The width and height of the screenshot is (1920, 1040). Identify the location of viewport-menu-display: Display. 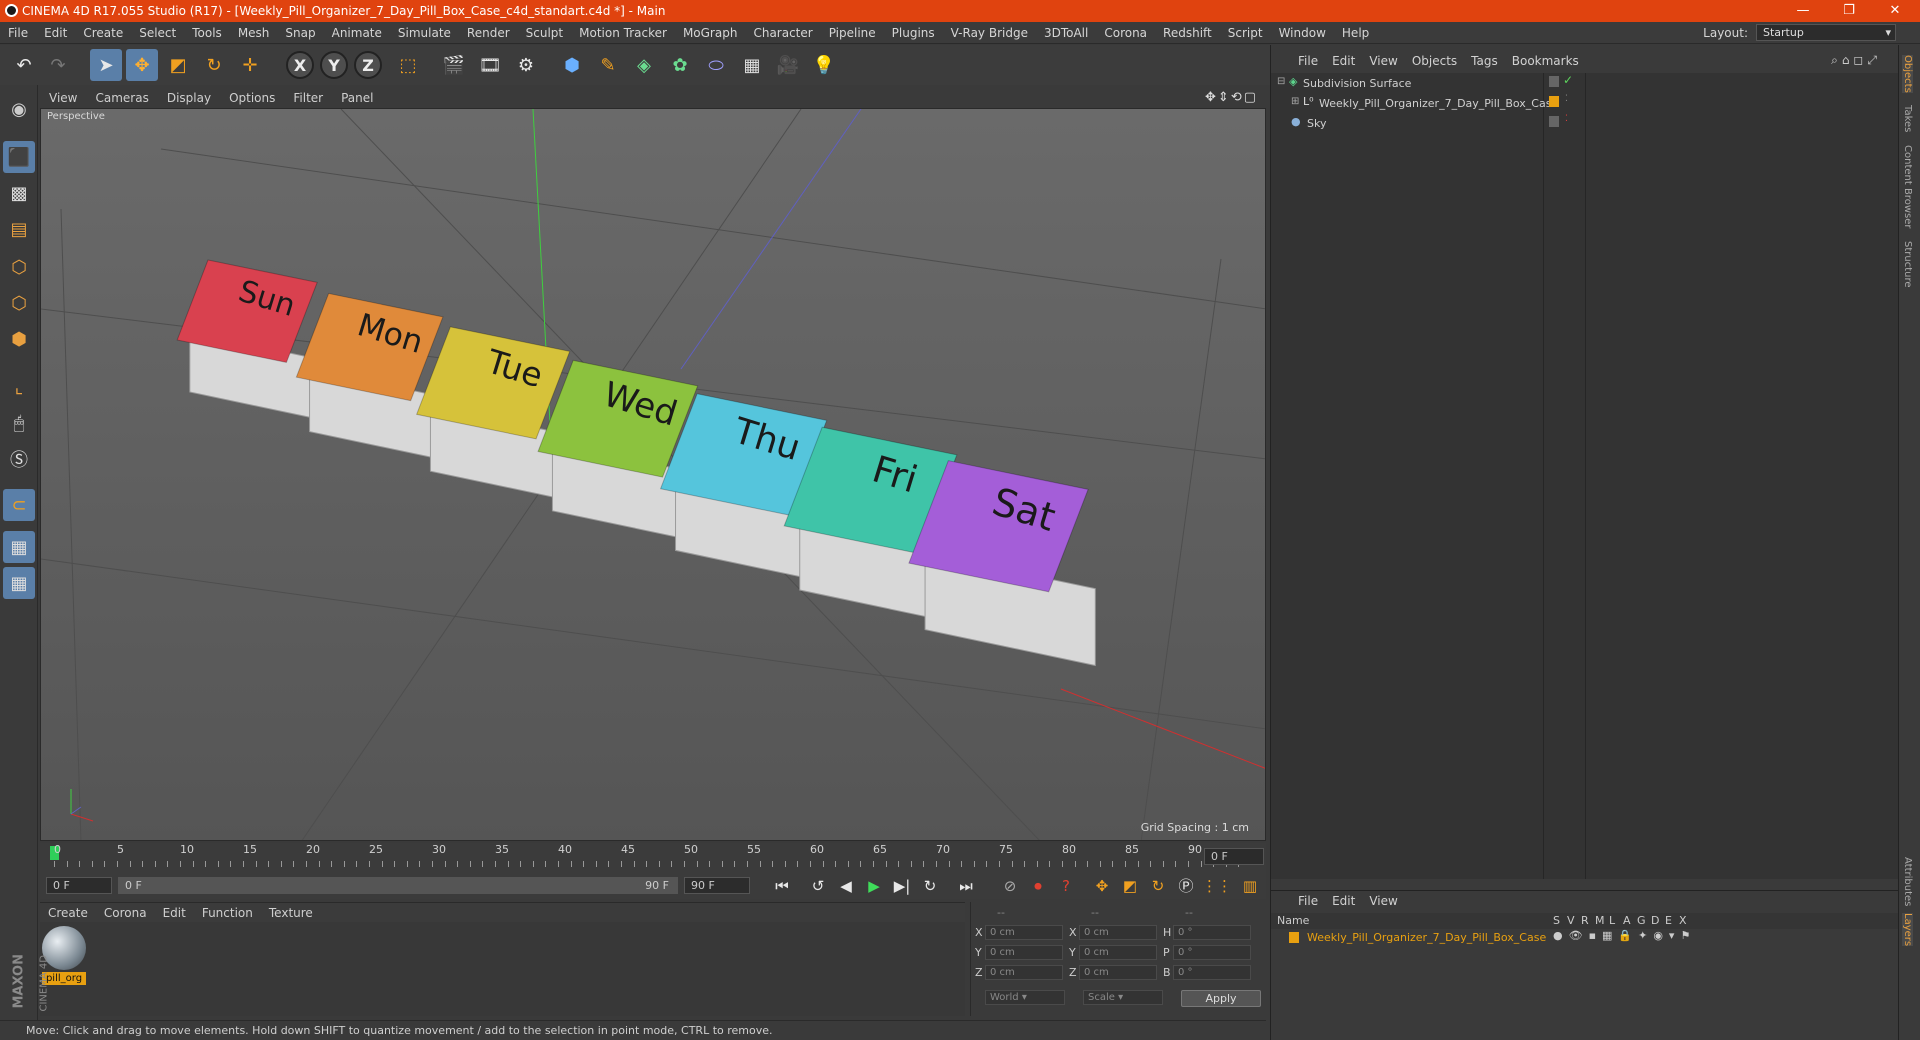
(189, 98).